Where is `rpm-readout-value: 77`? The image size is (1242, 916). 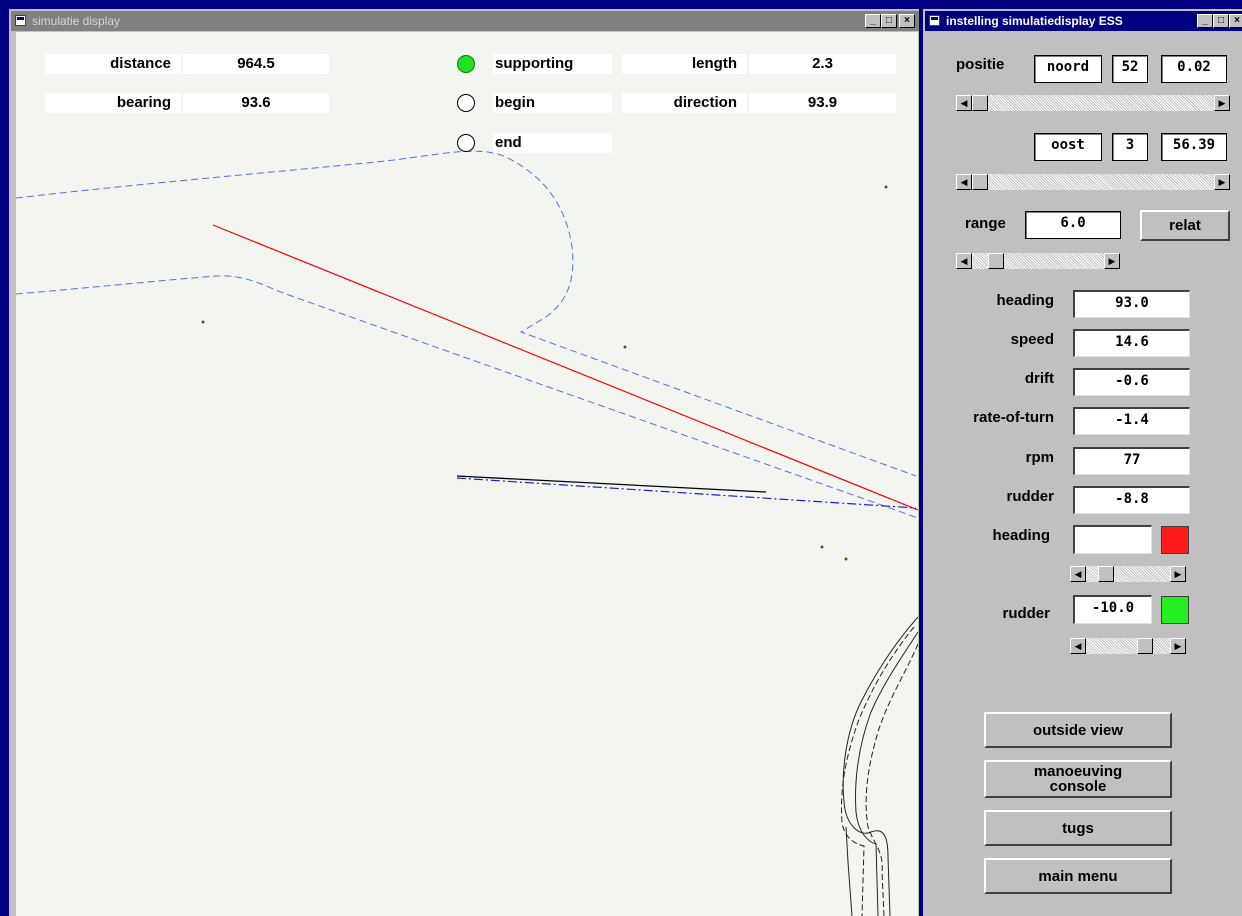
rpm-readout-value: 77 is located at coordinates (1131, 461).